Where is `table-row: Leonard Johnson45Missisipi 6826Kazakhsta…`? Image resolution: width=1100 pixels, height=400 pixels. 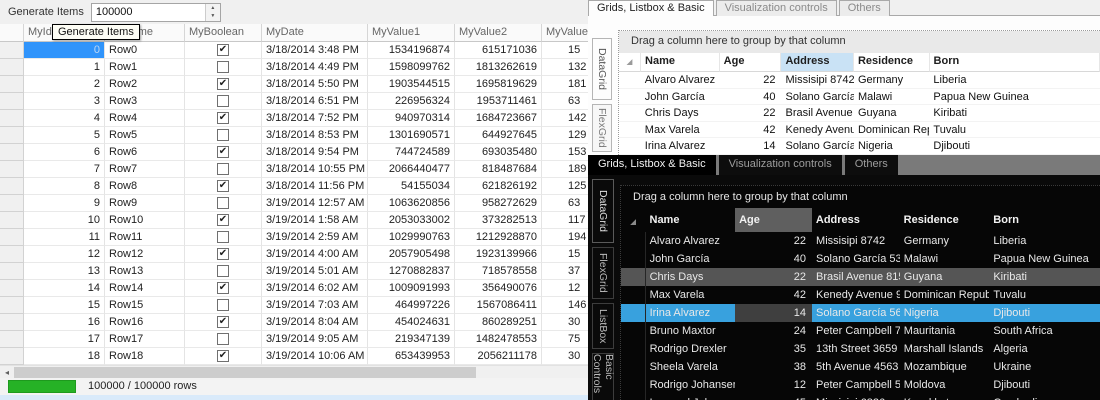 table-row: Leonard Johnson45Missisipi 6826Kazakhsta… is located at coordinates (860, 397).